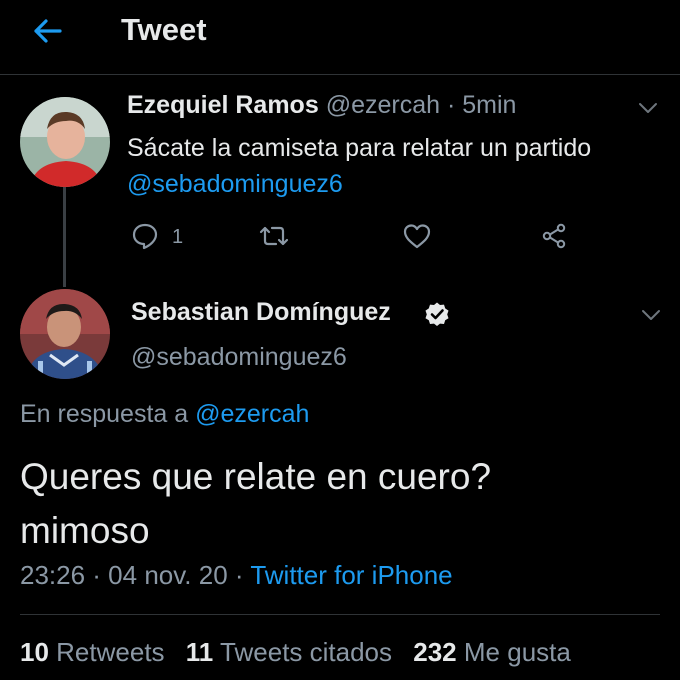 This screenshot has height=680, width=680. Describe the element at coordinates (256, 476) in the screenshot. I see `tweet-text-line-1: Queres que relate en cuero?` at that location.